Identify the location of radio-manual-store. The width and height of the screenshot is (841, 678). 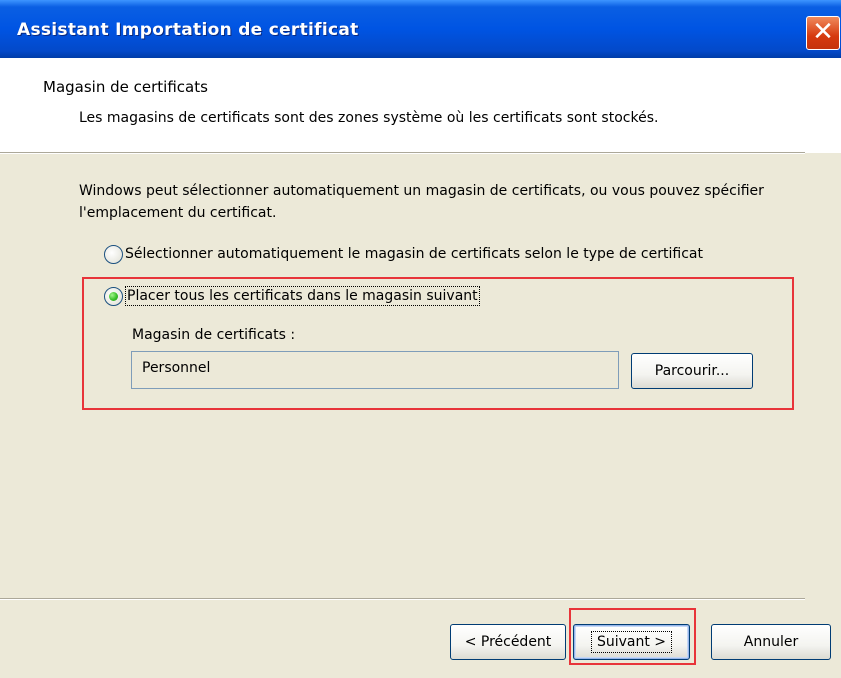
(113, 296).